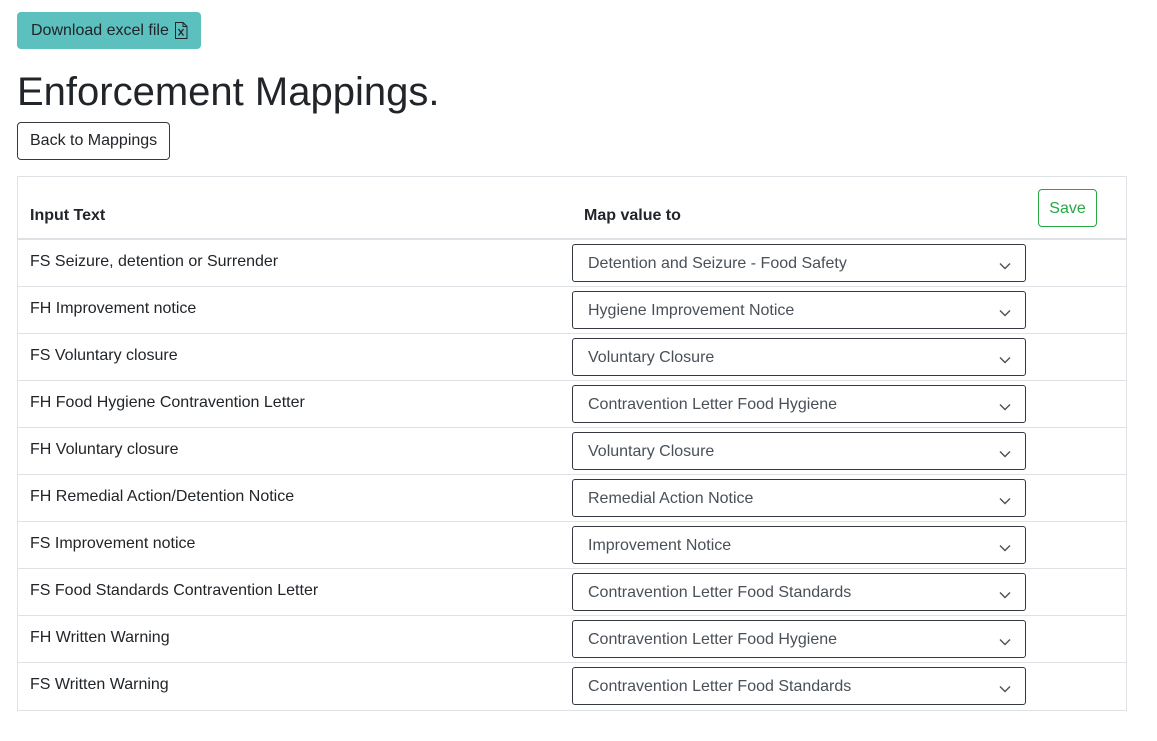 The image size is (1157, 741). I want to click on row-input-text: FS Improvement notice, so click(113, 543).